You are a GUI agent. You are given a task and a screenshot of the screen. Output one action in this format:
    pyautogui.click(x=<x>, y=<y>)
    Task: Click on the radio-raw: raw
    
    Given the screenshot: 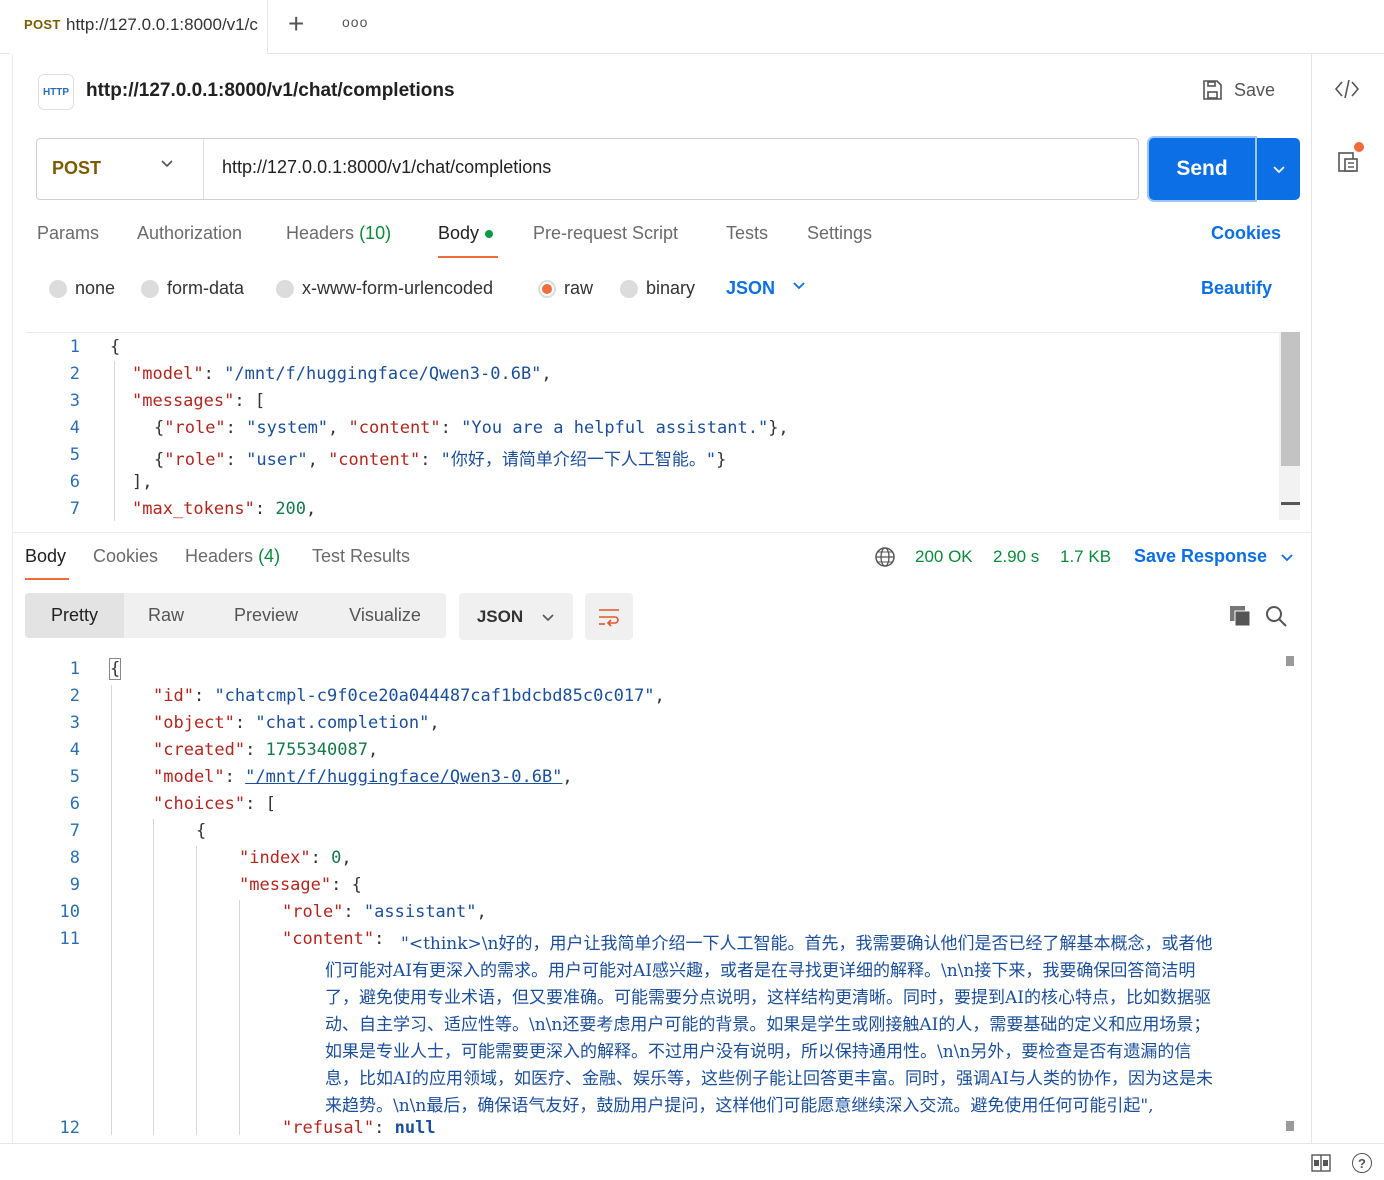 What is the action you would take?
    pyautogui.click(x=565, y=288)
    